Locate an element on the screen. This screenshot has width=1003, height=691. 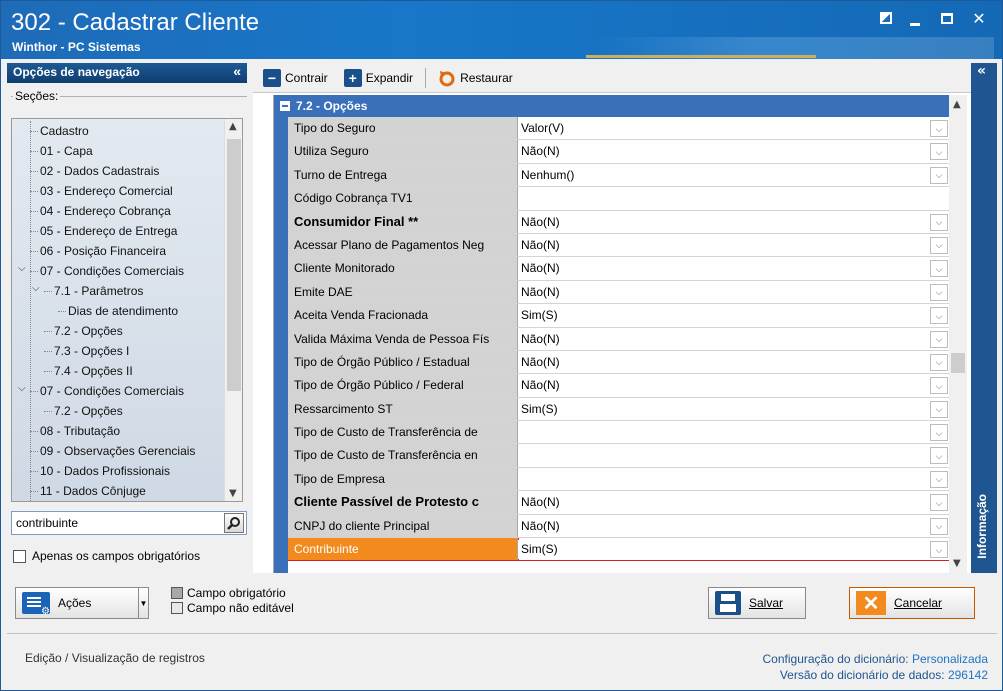
property-row: Tipo do Seguro Valor(V) ⌵ is located at coordinates (619, 129).